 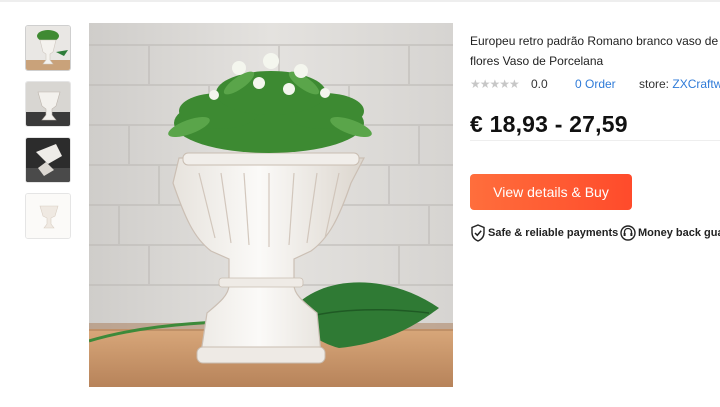 What do you see at coordinates (628, 233) in the screenshot?
I see `headset-icon` at bounding box center [628, 233].